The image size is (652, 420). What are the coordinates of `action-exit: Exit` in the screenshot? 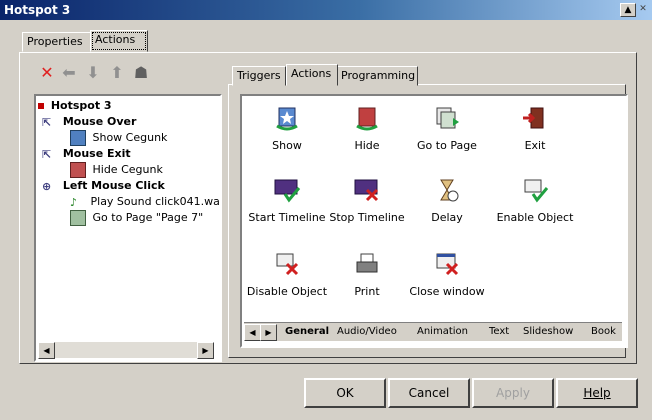 It's located at (535, 128).